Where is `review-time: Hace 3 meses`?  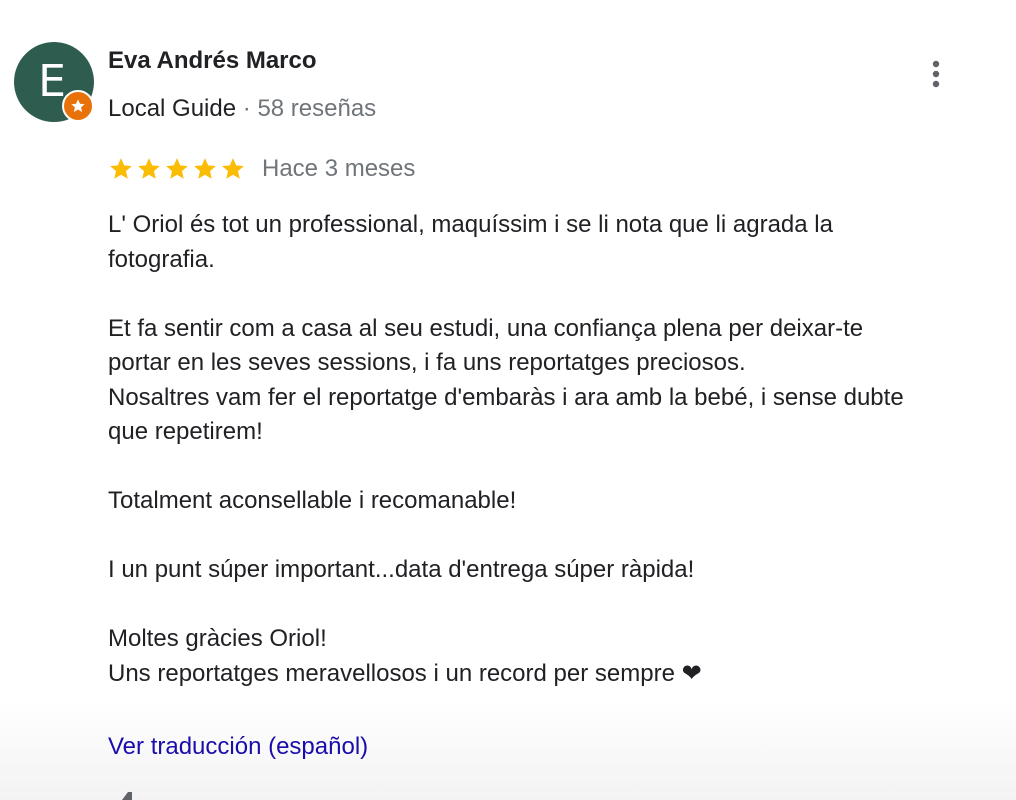 review-time: Hace 3 meses is located at coordinates (339, 168).